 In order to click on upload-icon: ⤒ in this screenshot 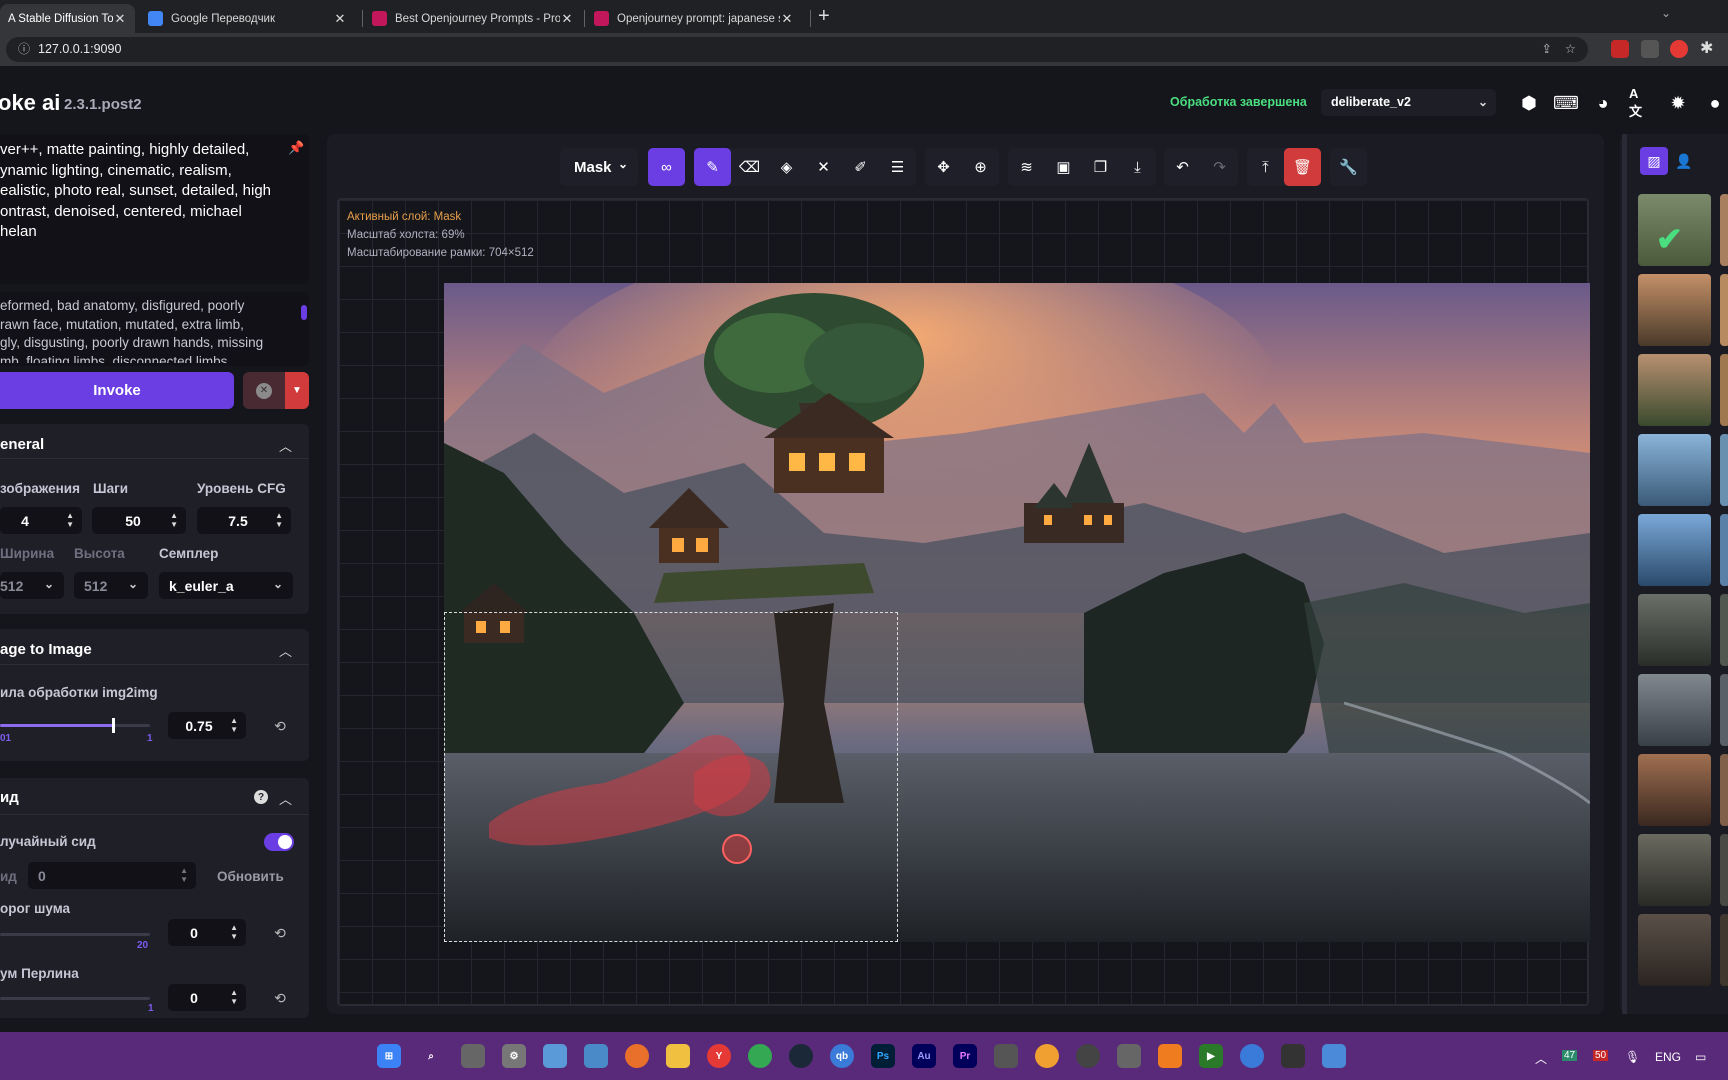, I will do `click(1265, 167)`.